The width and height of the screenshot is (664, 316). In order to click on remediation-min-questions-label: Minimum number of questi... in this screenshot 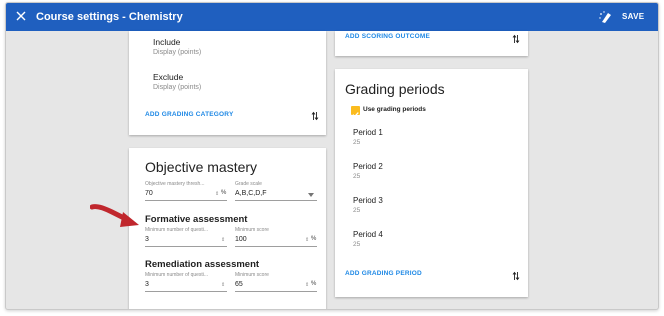, I will do `click(177, 275)`.